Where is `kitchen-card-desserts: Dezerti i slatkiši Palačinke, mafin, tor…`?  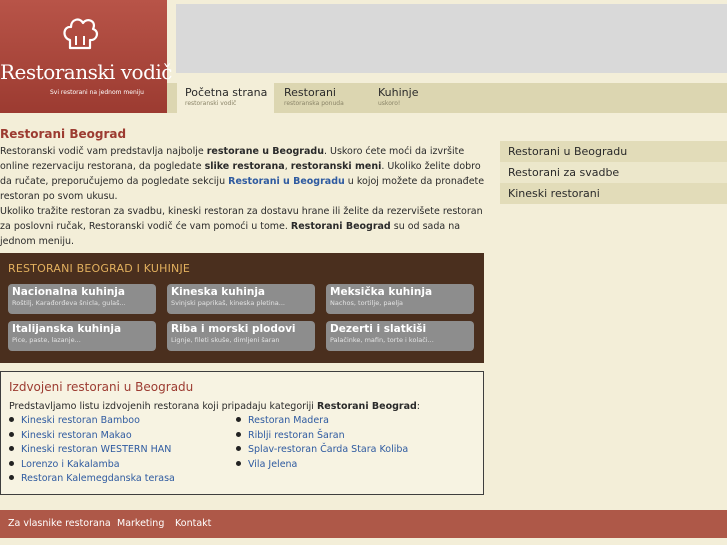 kitchen-card-desserts: Dezerti i slatkiši Palačinke, mafin, tor… is located at coordinates (400, 336).